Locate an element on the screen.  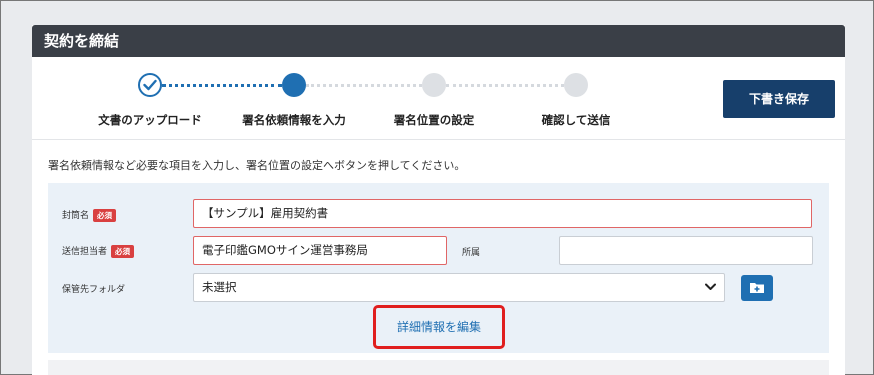
sender-input: 電子印鑑GMOサイン運営事務局 is located at coordinates (320, 250).